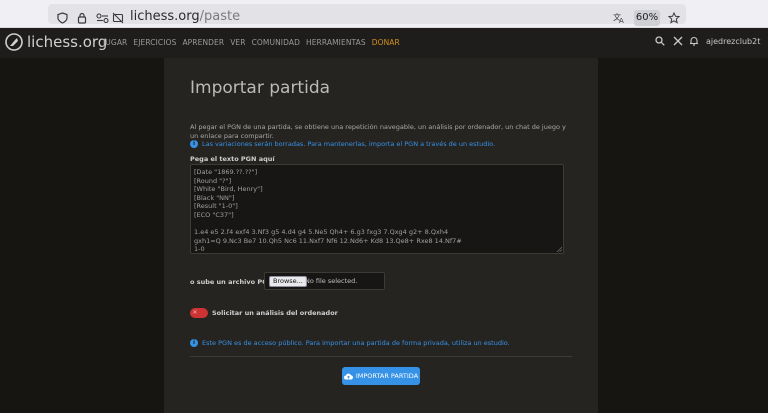 The image size is (768, 413). What do you see at coordinates (674, 18) in the screenshot?
I see `bookmark-star-icon` at bounding box center [674, 18].